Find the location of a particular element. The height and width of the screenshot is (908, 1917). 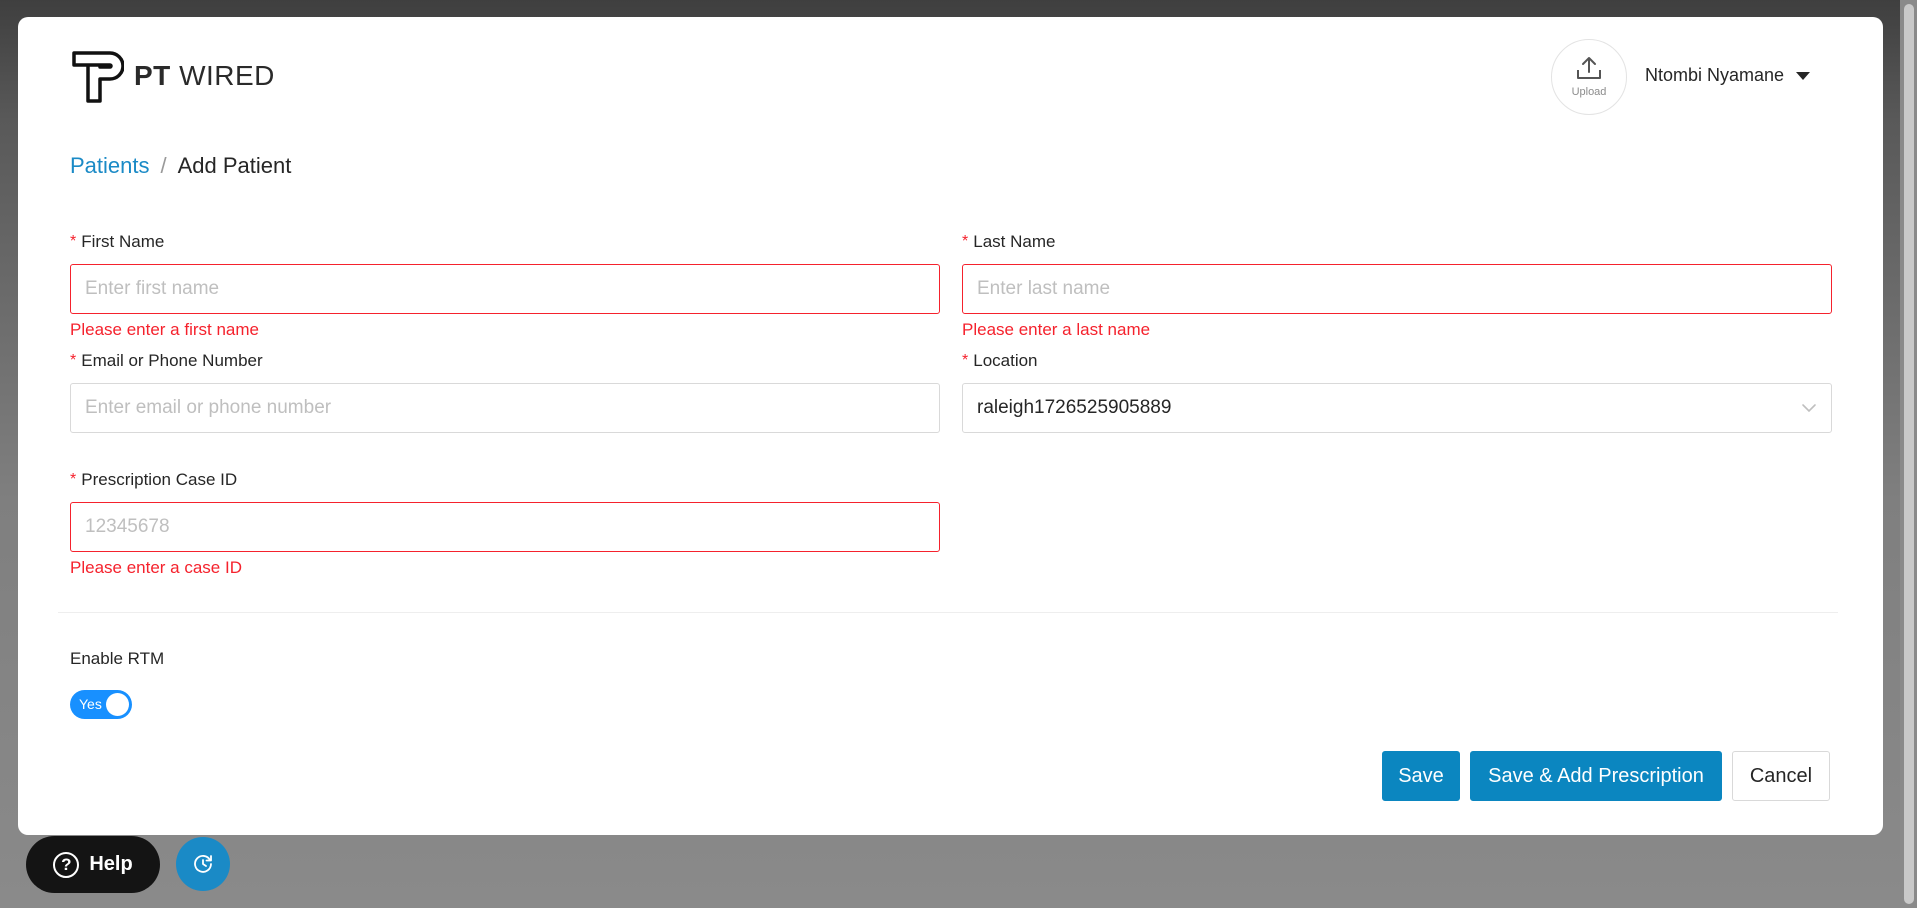

user-menu: Ntombi Nyamane is located at coordinates (1728, 75).